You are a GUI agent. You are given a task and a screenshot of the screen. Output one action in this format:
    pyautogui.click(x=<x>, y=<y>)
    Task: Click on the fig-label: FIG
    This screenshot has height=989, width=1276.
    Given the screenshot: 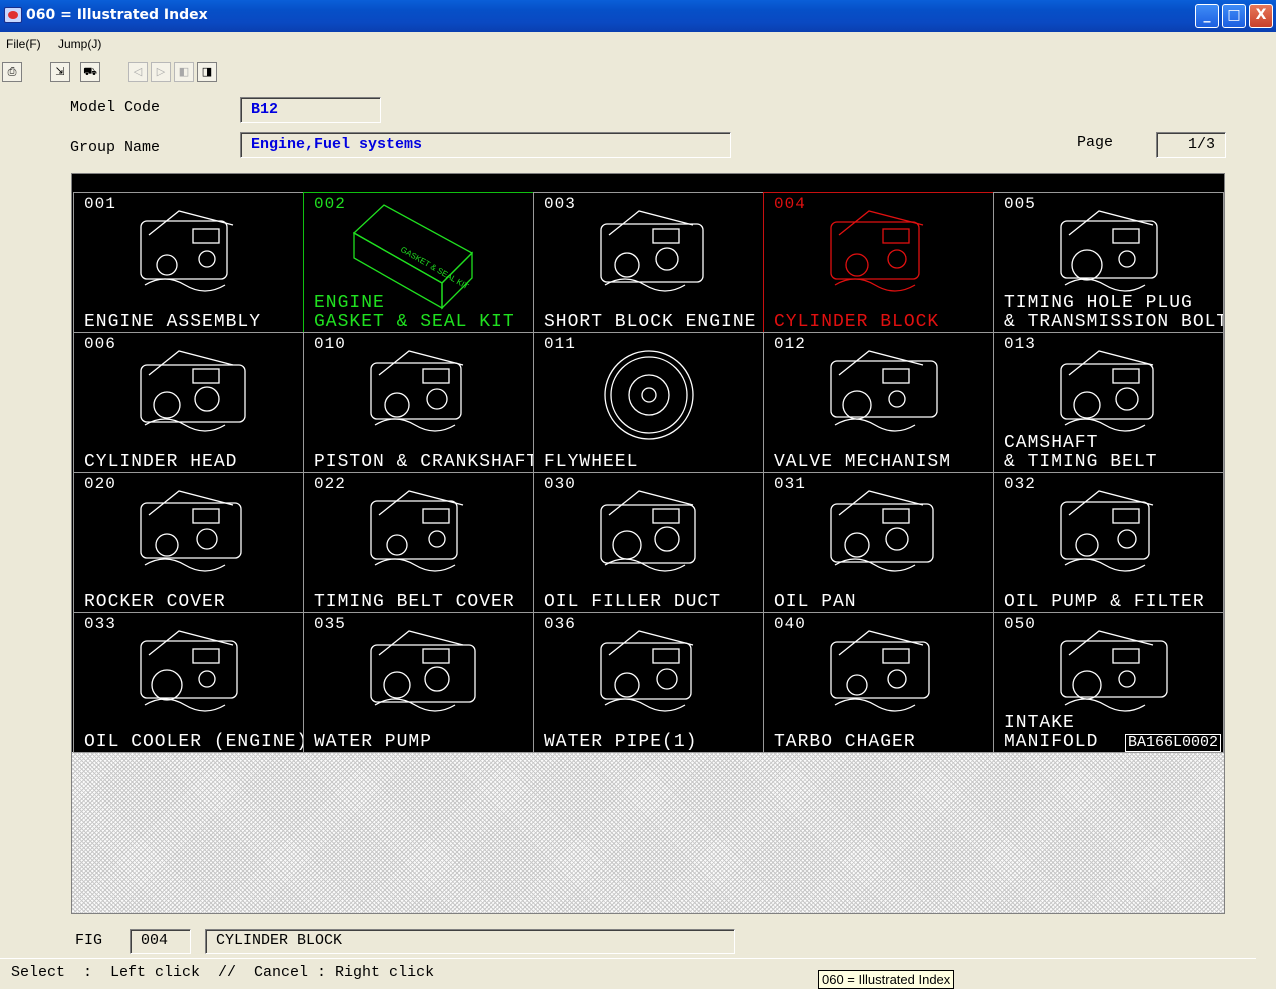 What is the action you would take?
    pyautogui.click(x=89, y=940)
    